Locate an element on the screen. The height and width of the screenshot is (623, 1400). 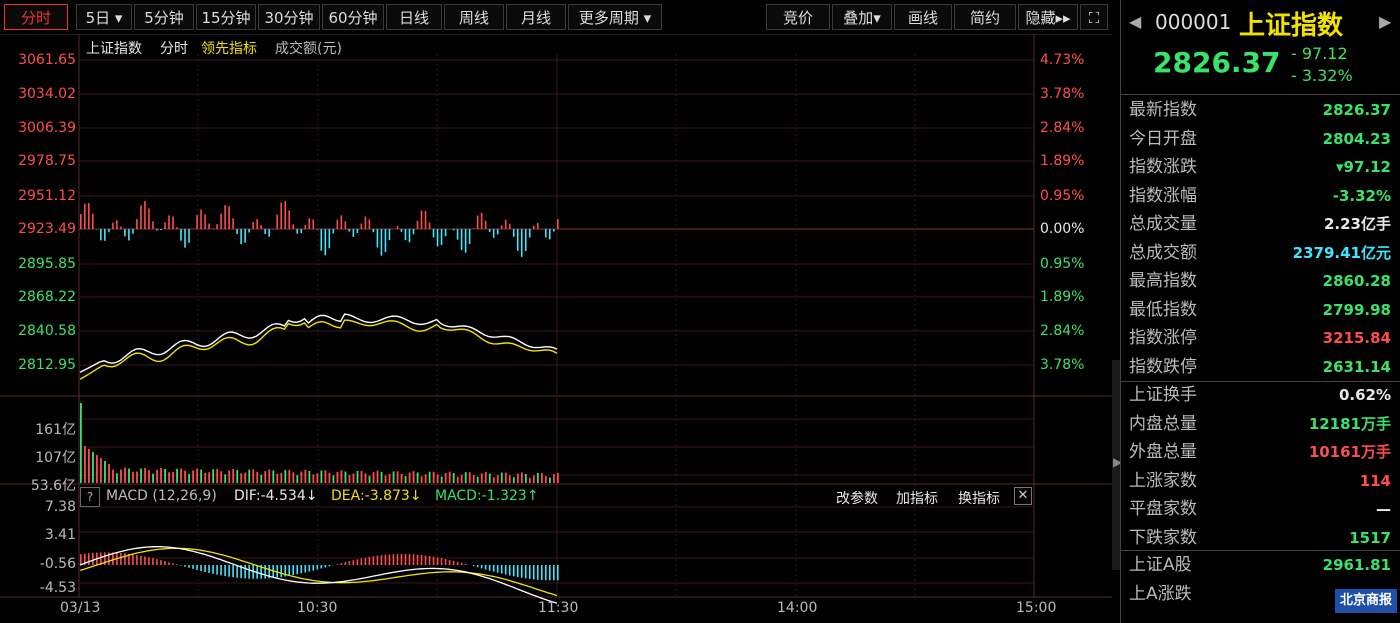
tab-30min: 30分钟 is located at coordinates (289, 17).